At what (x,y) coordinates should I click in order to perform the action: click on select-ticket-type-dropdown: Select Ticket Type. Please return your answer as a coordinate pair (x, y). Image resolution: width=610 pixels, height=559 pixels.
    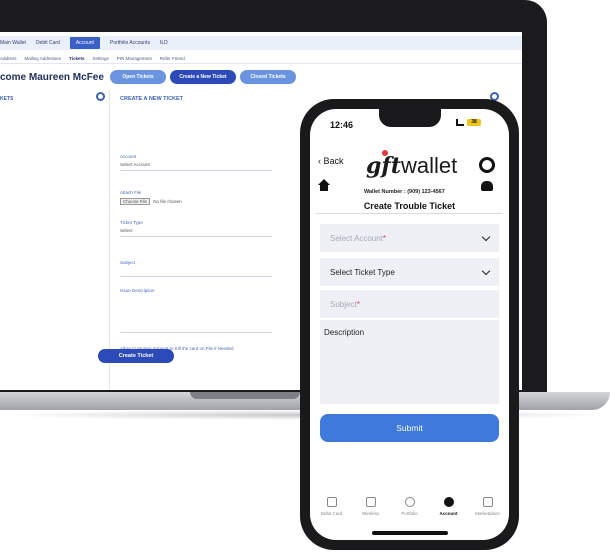
    Looking at the image, I should click on (409, 272).